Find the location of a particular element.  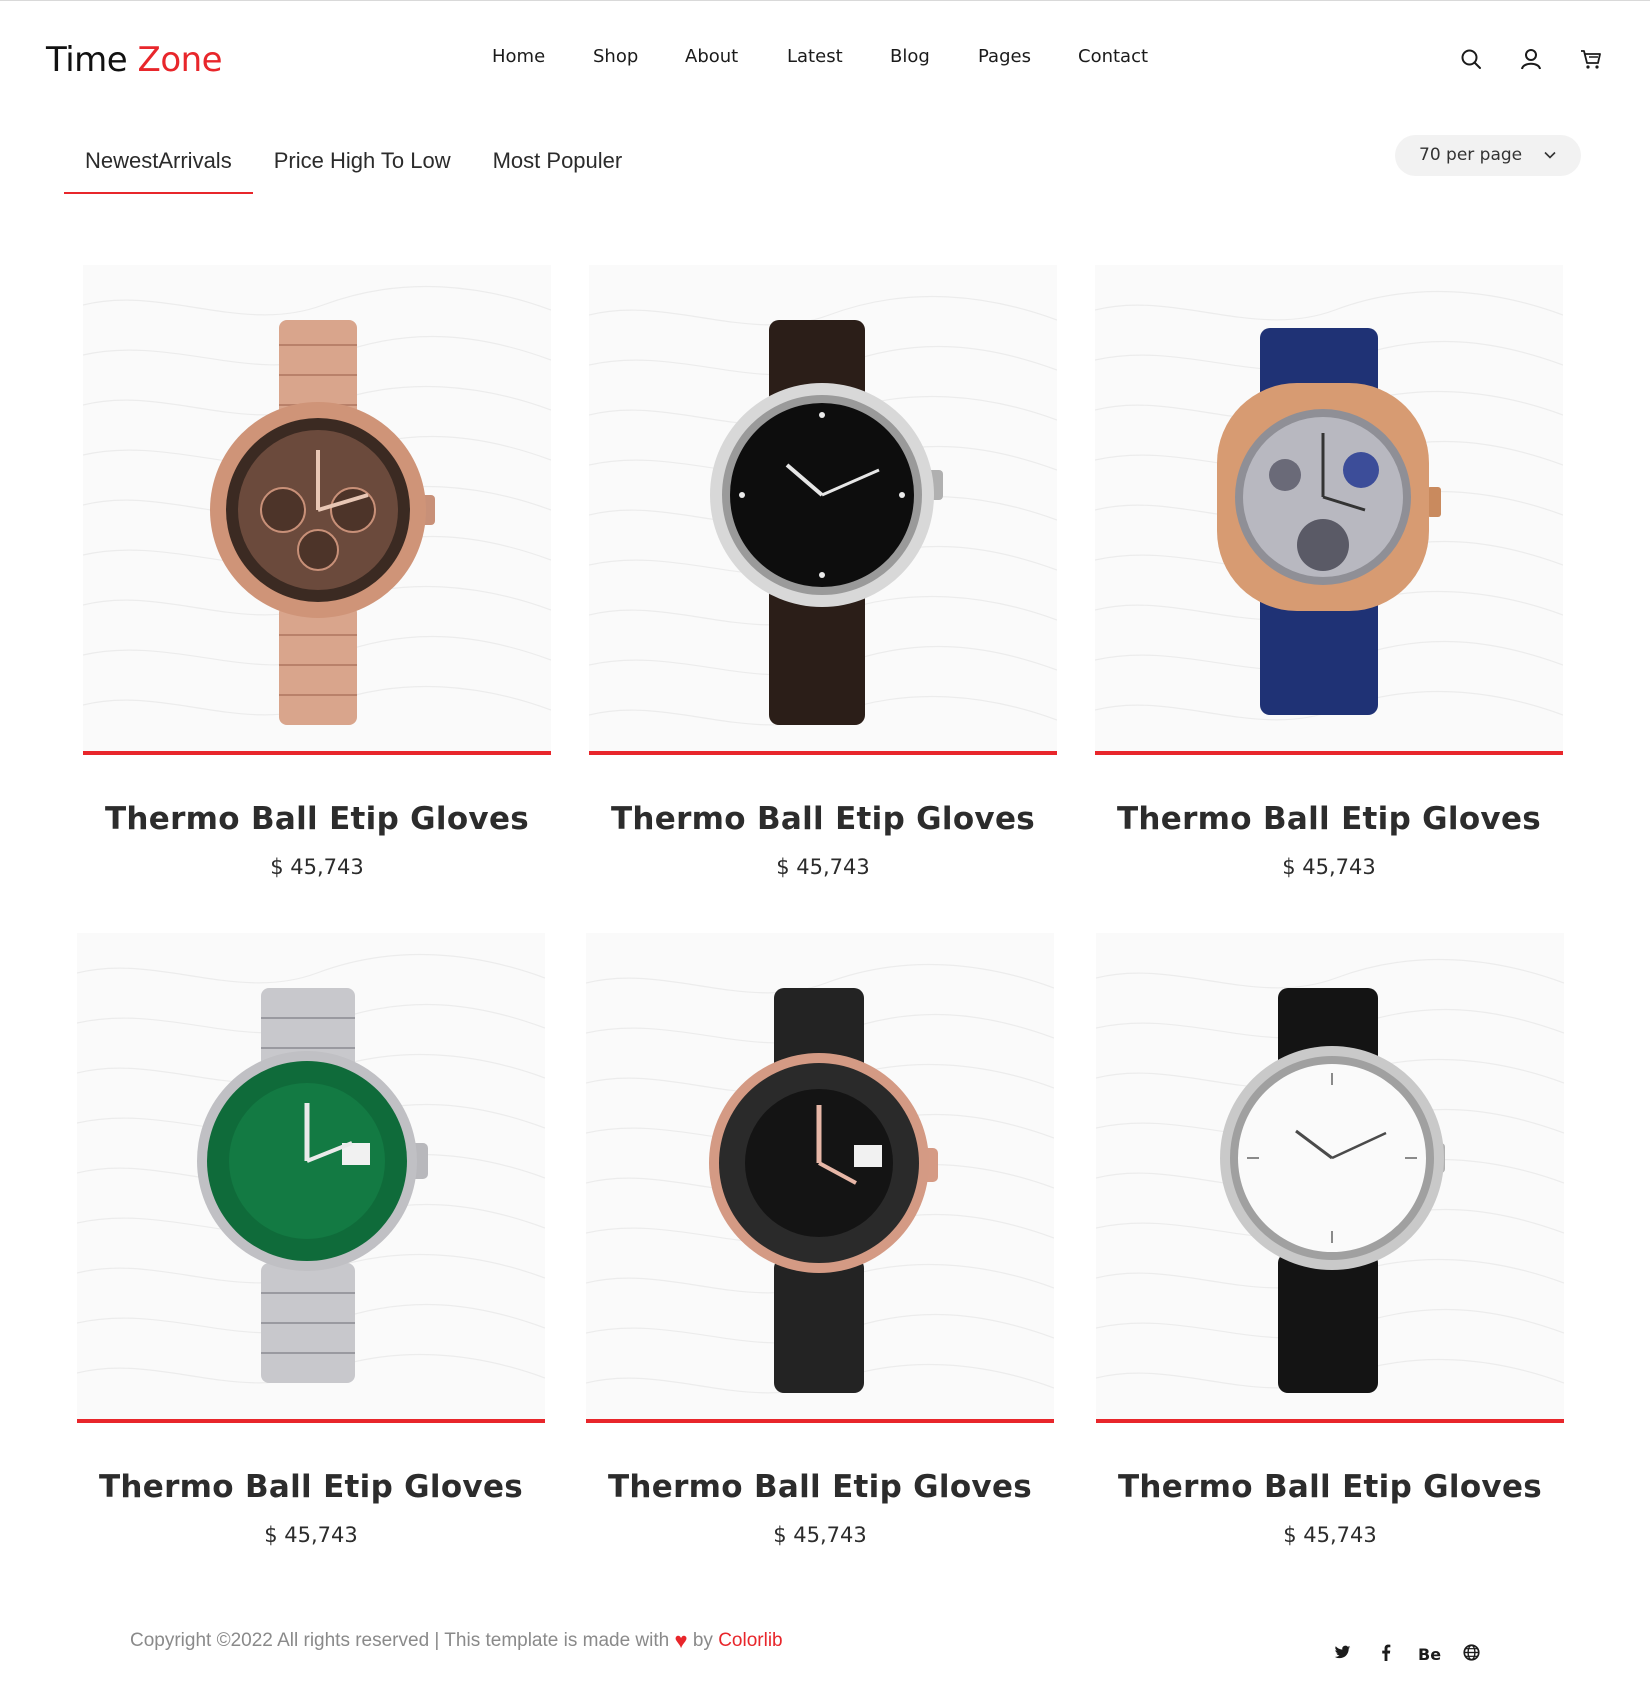

chevron-down-icon is located at coordinates (1550, 155).